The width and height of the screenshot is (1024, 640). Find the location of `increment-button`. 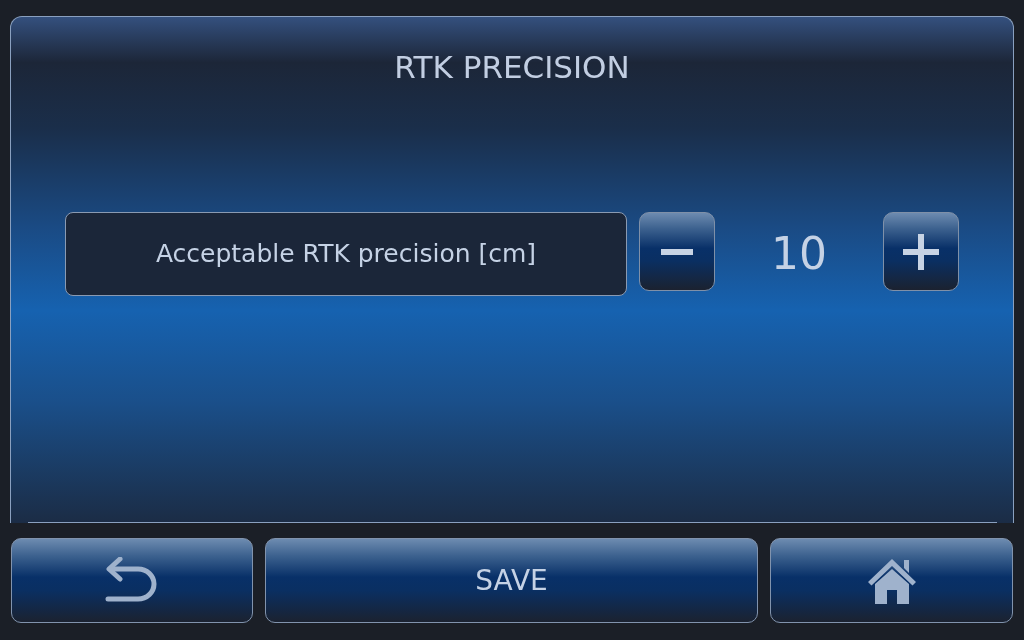

increment-button is located at coordinates (921, 251).